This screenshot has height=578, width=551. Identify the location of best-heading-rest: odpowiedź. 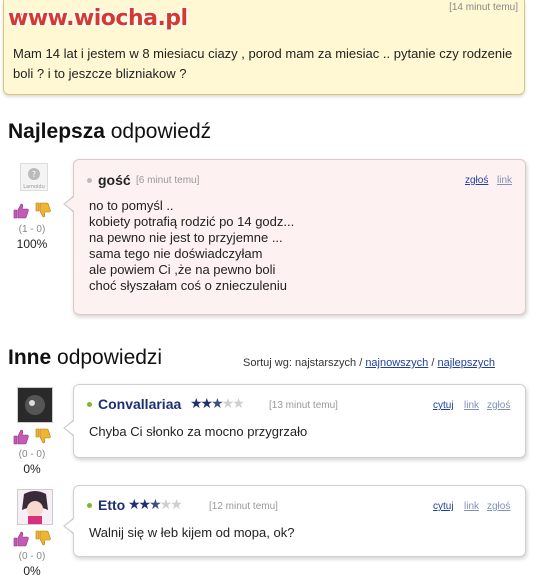
(161, 131).